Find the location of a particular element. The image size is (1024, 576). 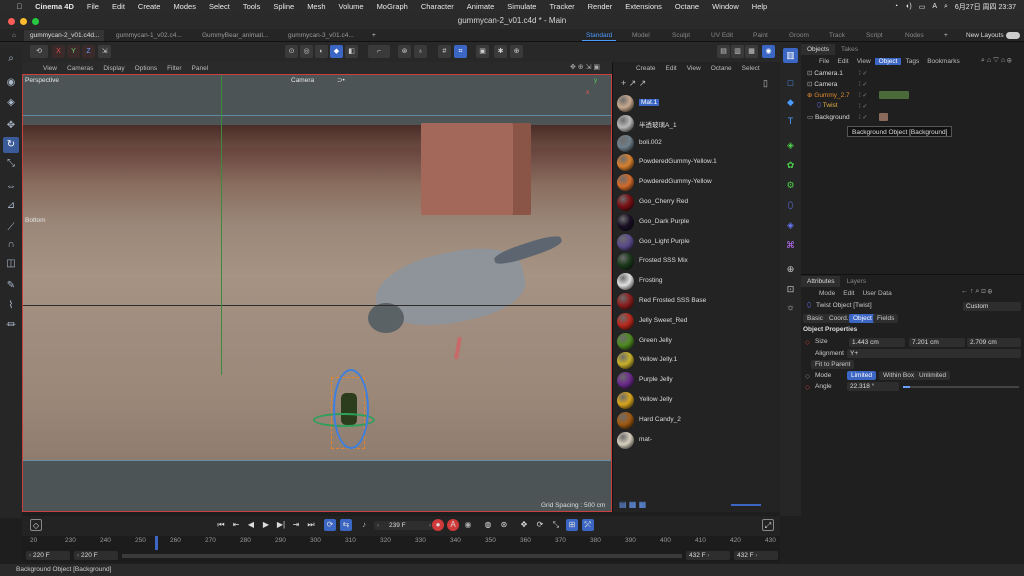

visibility-dots: ⁞ ✓ ⁞ ✓ ⁞ ✓ ⁞ ✓ ⁞ ✓ is located at coordinates (869, 96).